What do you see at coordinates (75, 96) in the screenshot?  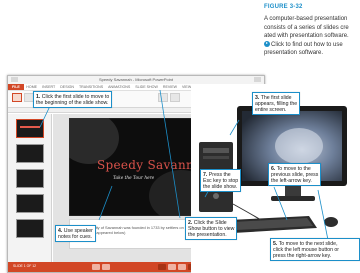 I see `callout-text: Click the first slide to move to` at bounding box center [75, 96].